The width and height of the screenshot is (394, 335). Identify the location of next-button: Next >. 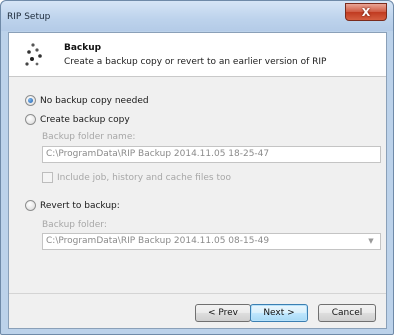
(279, 313).